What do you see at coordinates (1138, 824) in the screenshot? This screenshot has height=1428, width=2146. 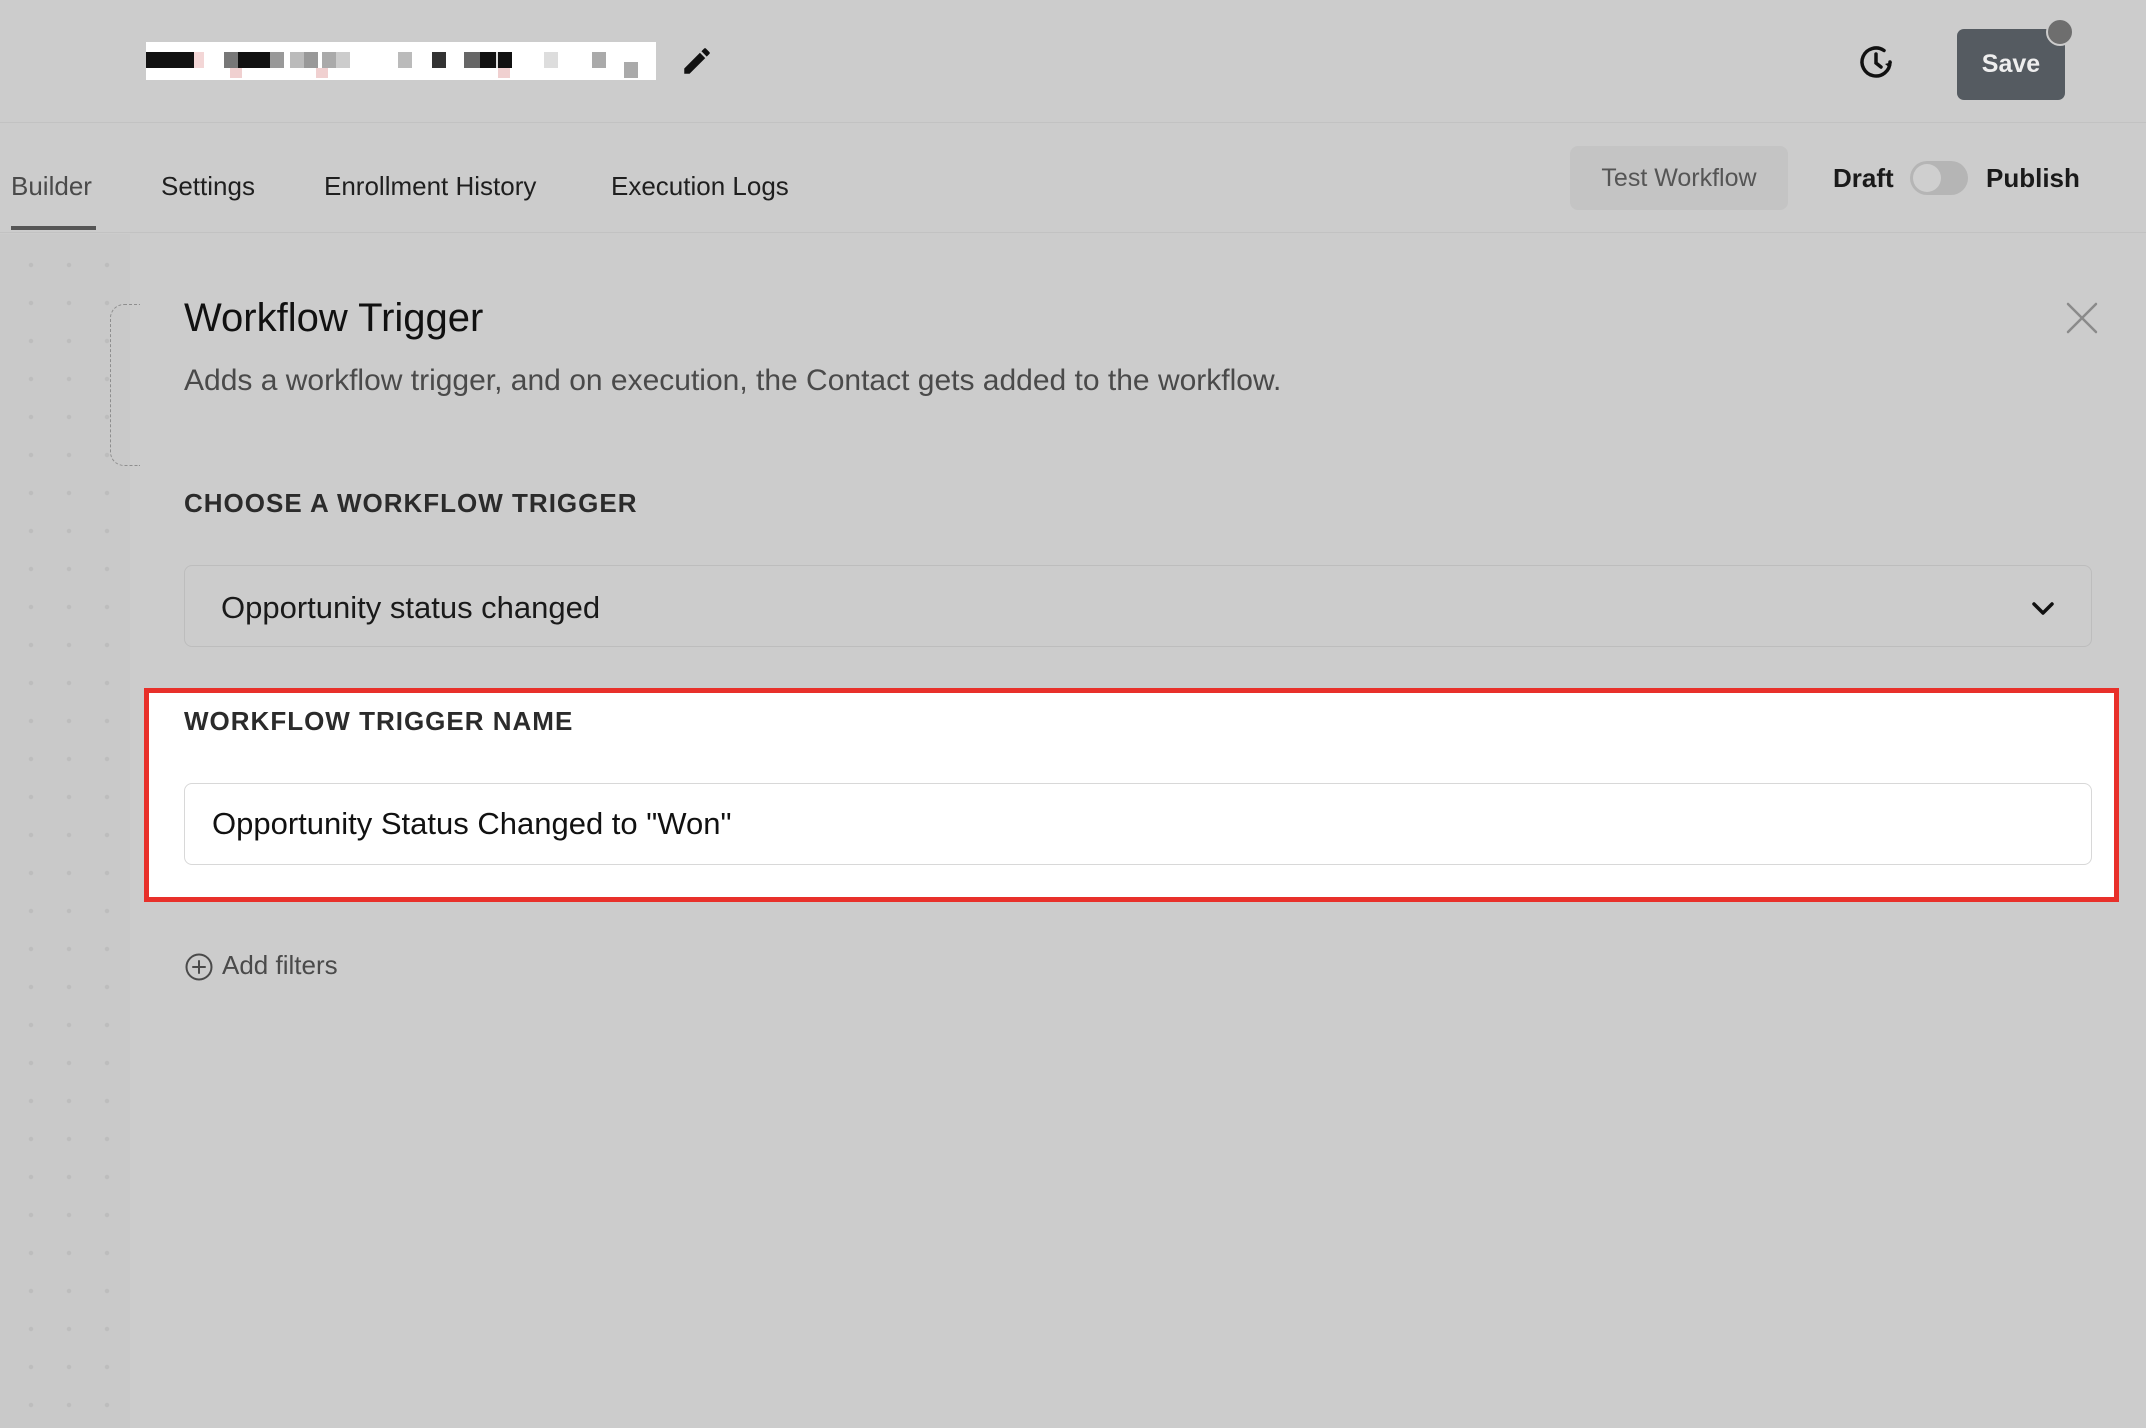 I see `trigger-name-input: Opportunity Status Changed to "Won"` at bounding box center [1138, 824].